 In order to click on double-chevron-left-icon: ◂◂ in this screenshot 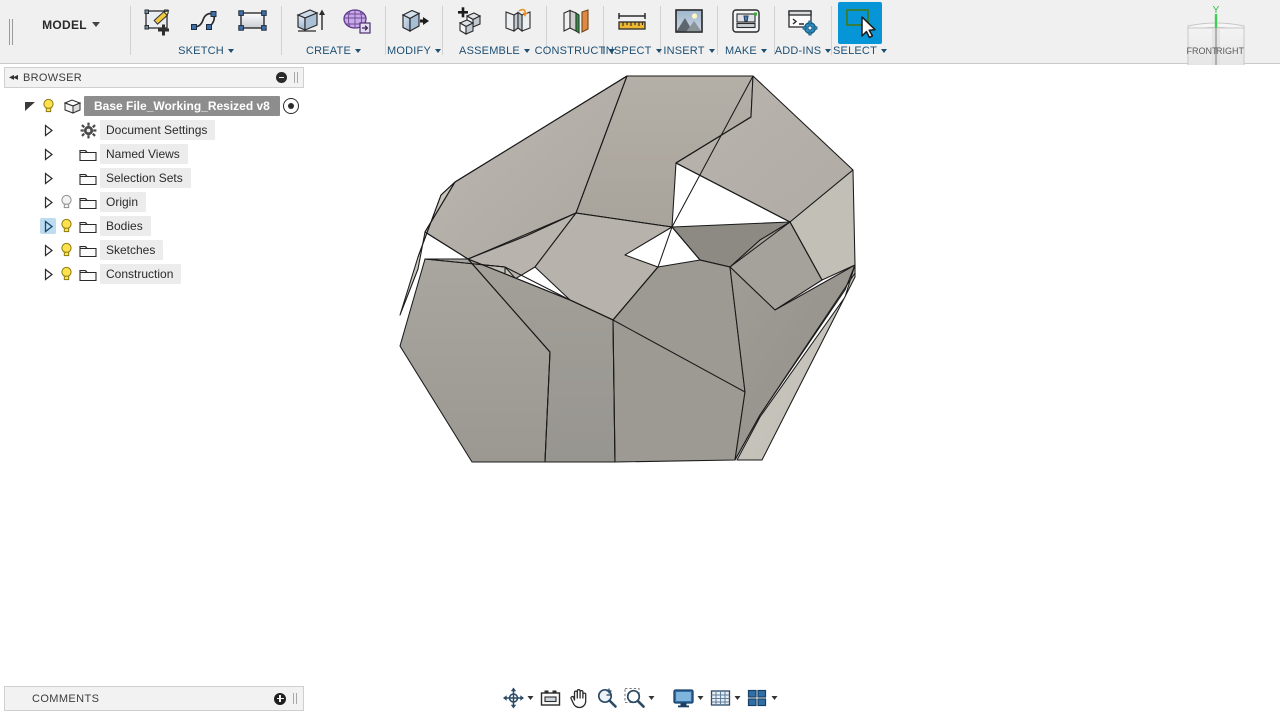, I will do `click(13, 77)`.